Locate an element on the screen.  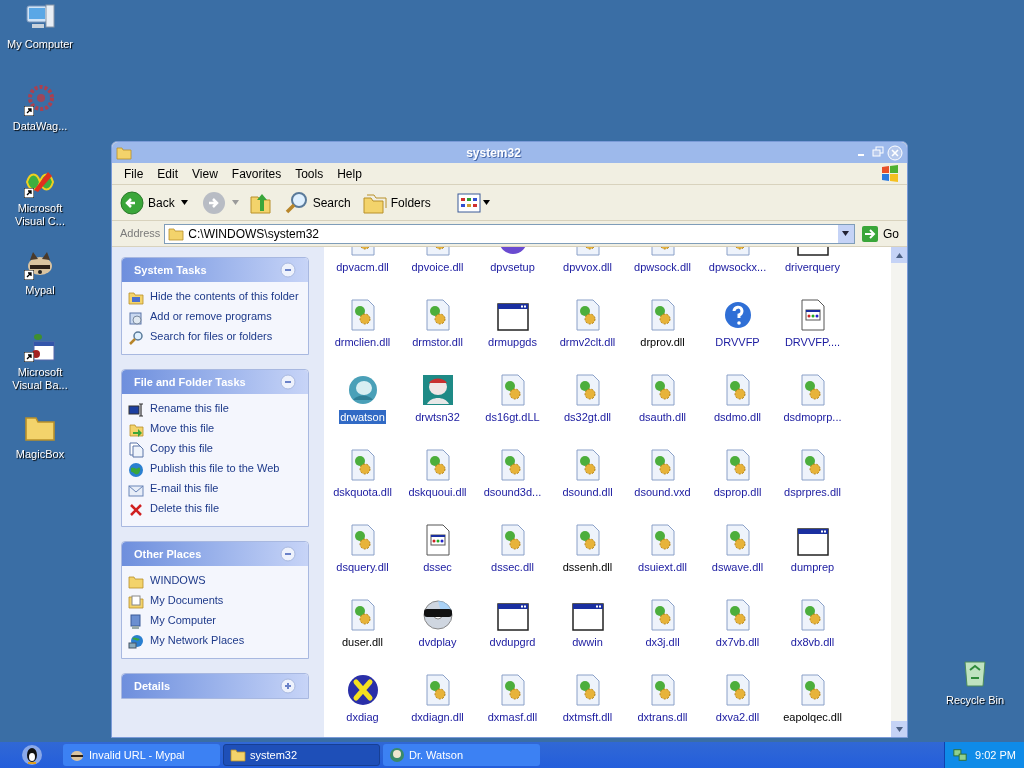
views-button is located at coordinates (473, 202).